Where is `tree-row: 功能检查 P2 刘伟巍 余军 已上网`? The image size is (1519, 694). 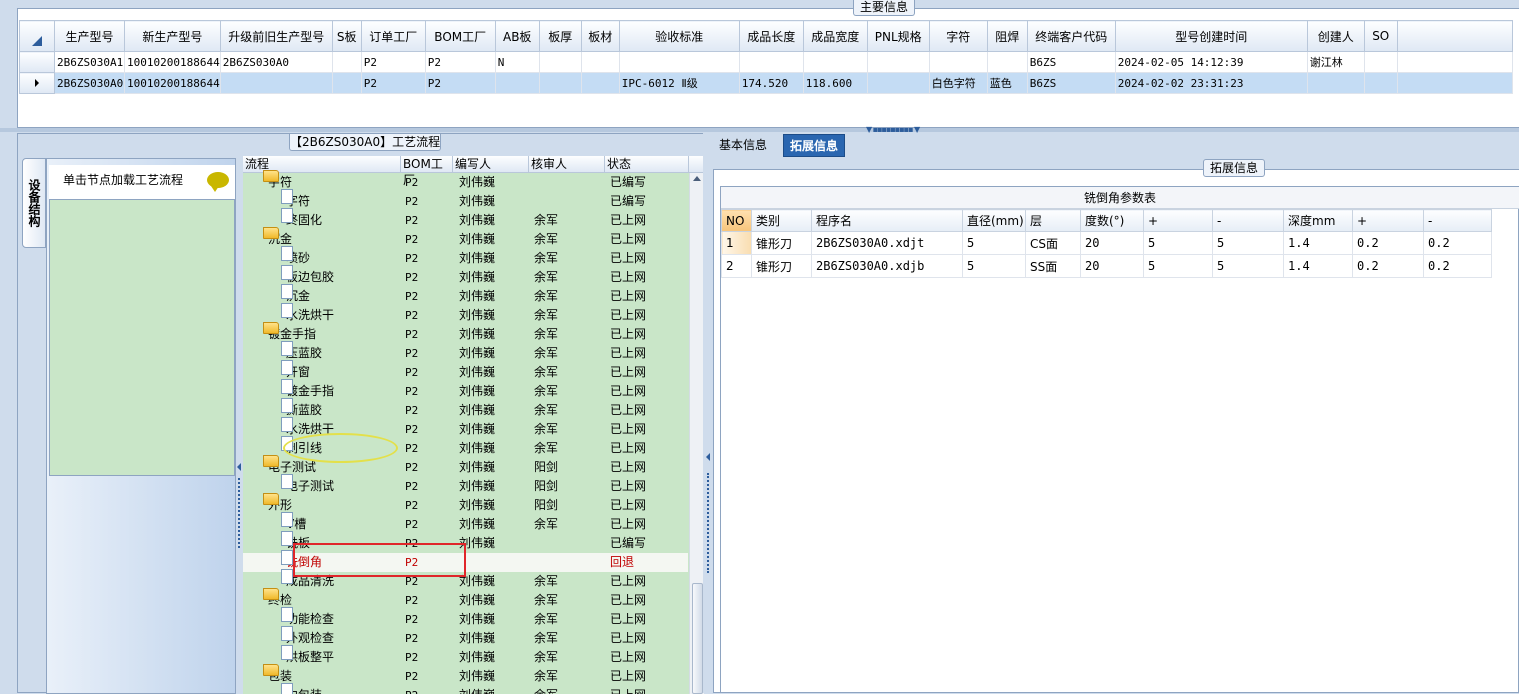 tree-row: 功能检查 P2 刘伟巍 余军 已上网 is located at coordinates (465, 618).